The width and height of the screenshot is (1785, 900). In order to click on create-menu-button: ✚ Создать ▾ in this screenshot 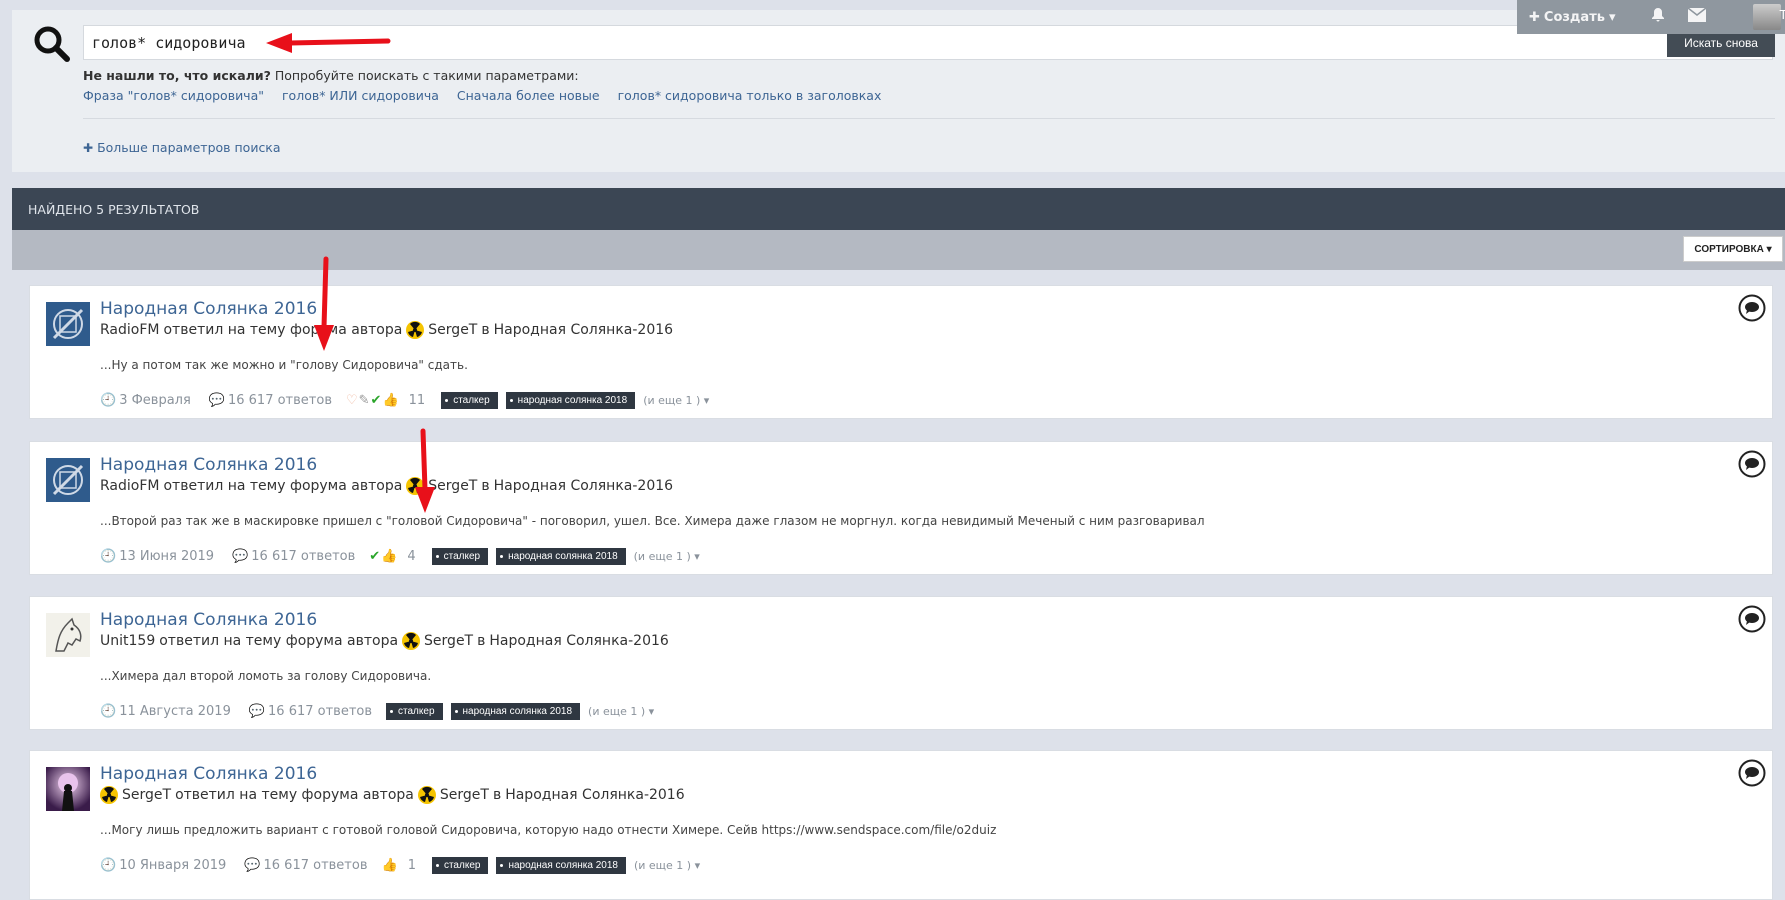, I will do `click(1572, 17)`.